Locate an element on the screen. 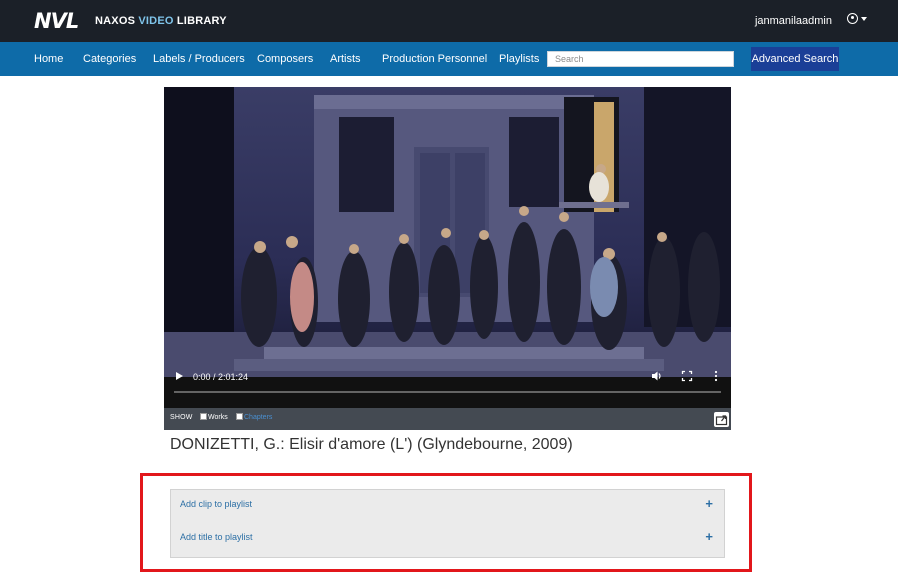 The width and height of the screenshot is (898, 580). chapters-label: Chapters is located at coordinates (258, 417).